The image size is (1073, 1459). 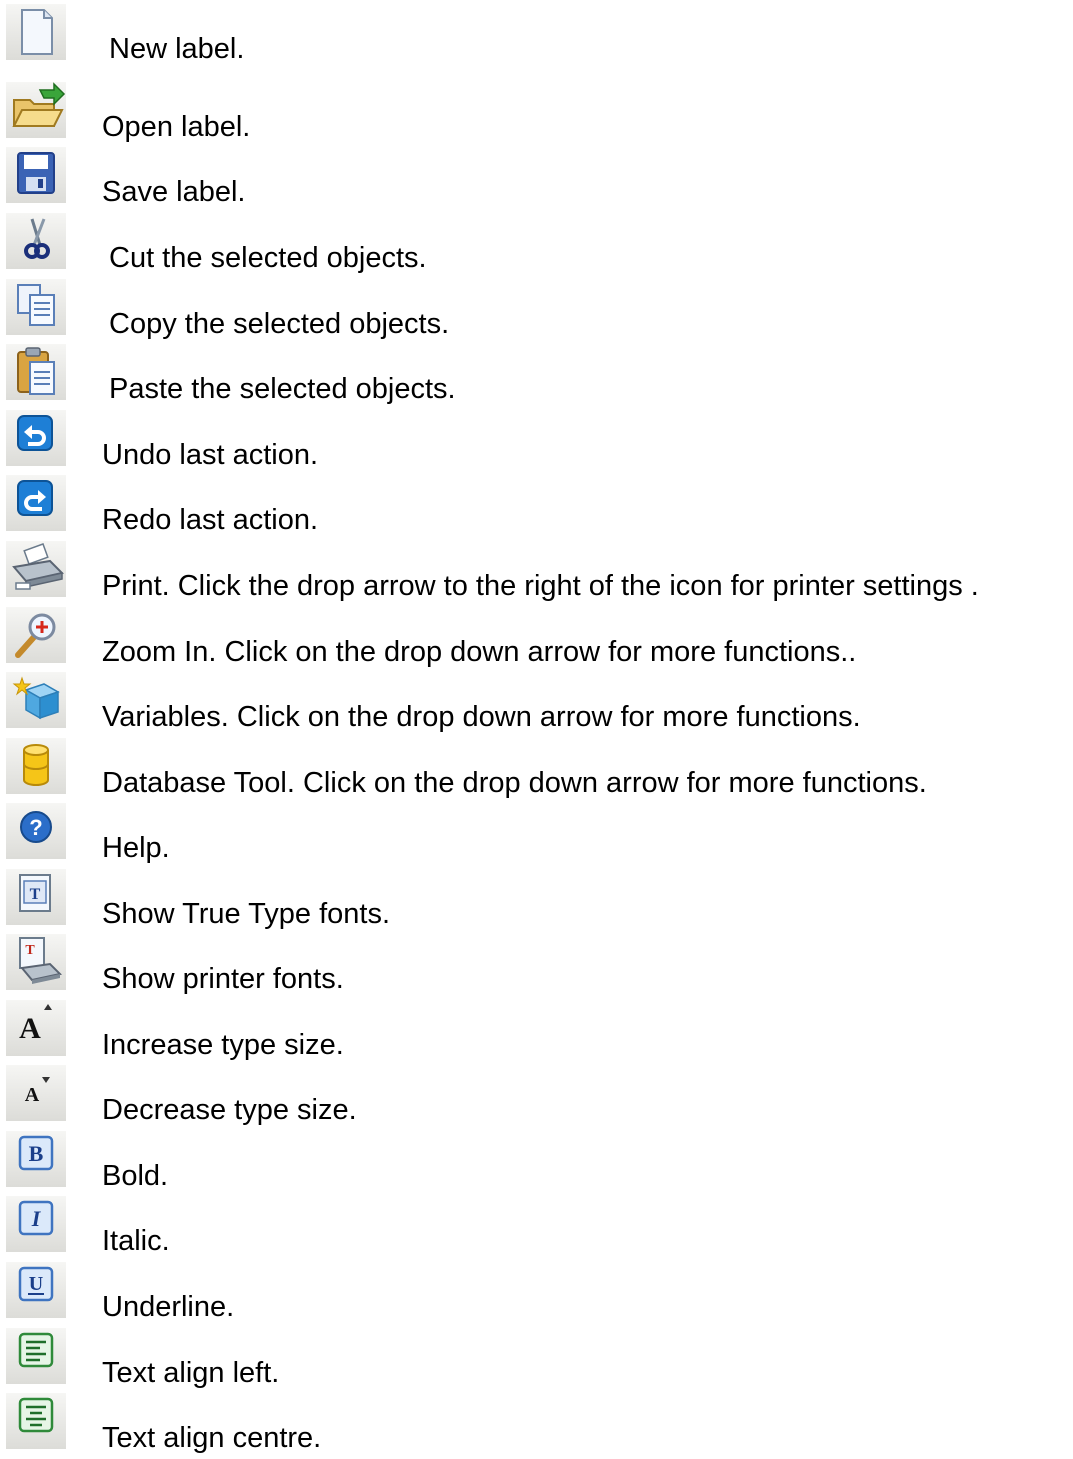 I want to click on item-label: Increase type size., so click(x=223, y=1045).